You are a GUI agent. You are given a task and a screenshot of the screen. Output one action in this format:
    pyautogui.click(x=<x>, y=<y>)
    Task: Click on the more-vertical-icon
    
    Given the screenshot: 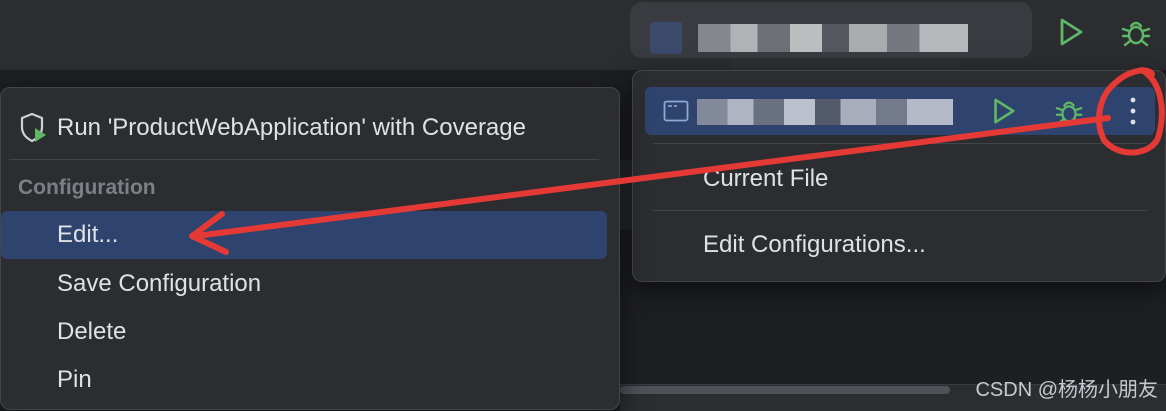 What is the action you would take?
    pyautogui.click(x=1133, y=111)
    